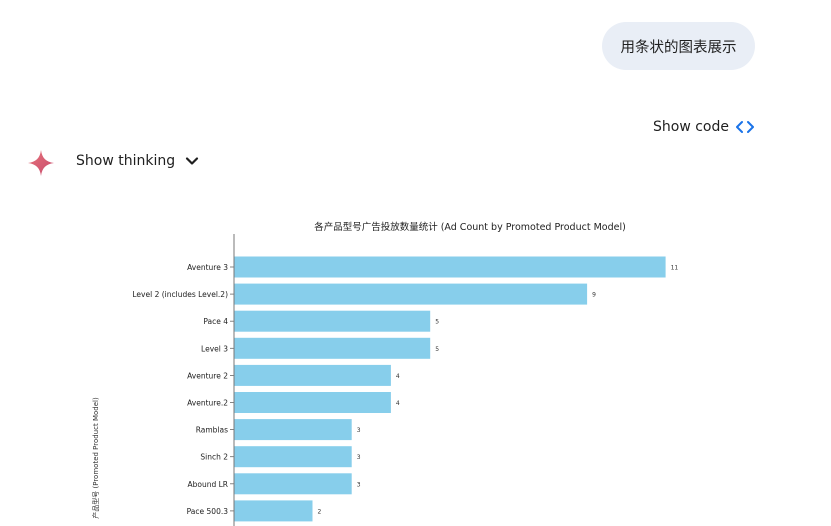 The width and height of the screenshot is (831, 526). I want to click on y-tick-label: Pace 4, so click(215, 321).